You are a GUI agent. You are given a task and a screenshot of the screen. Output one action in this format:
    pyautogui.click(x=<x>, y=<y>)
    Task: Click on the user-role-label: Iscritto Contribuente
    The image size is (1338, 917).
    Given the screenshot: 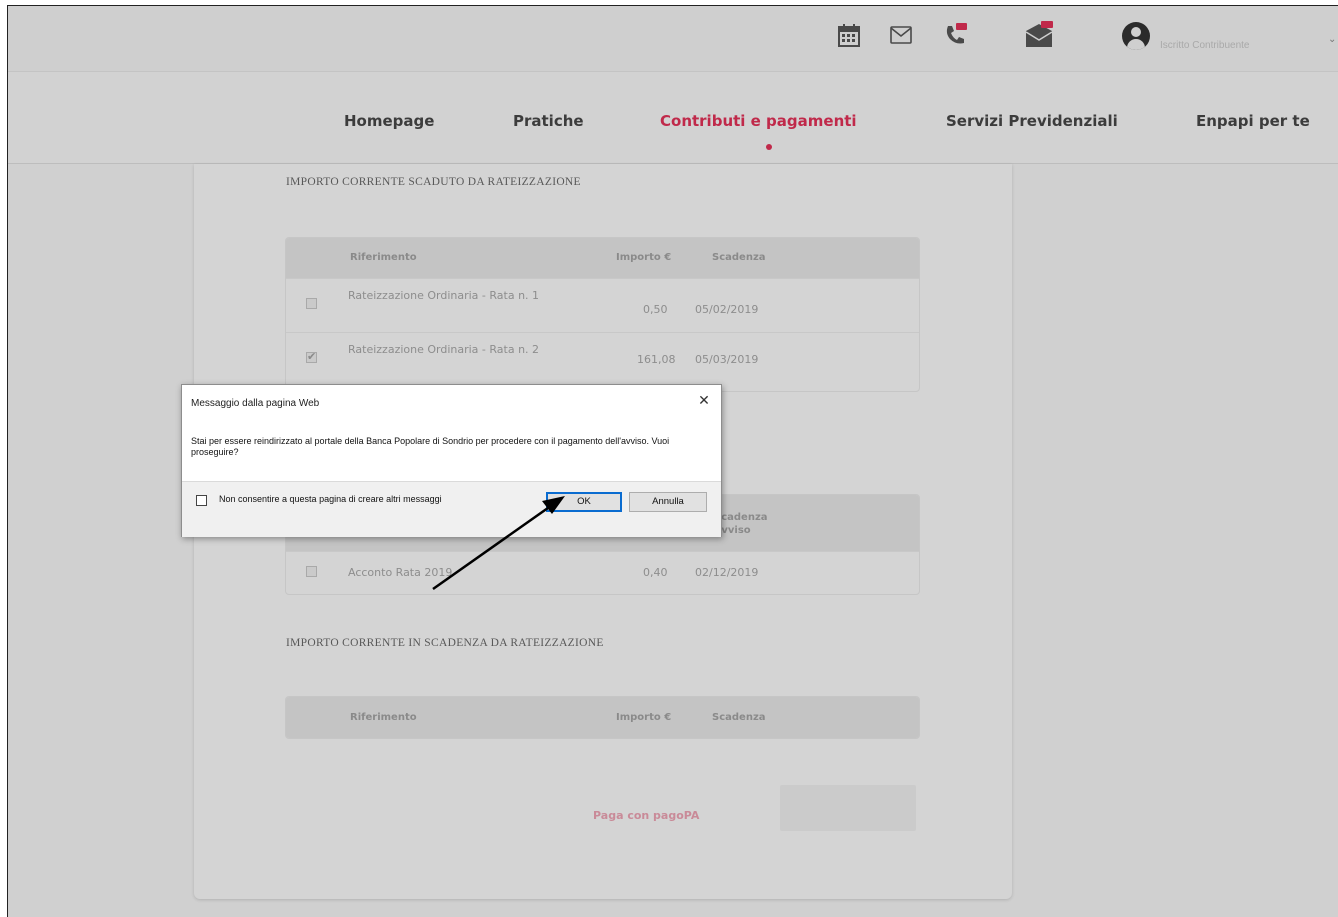 What is the action you would take?
    pyautogui.click(x=1205, y=45)
    